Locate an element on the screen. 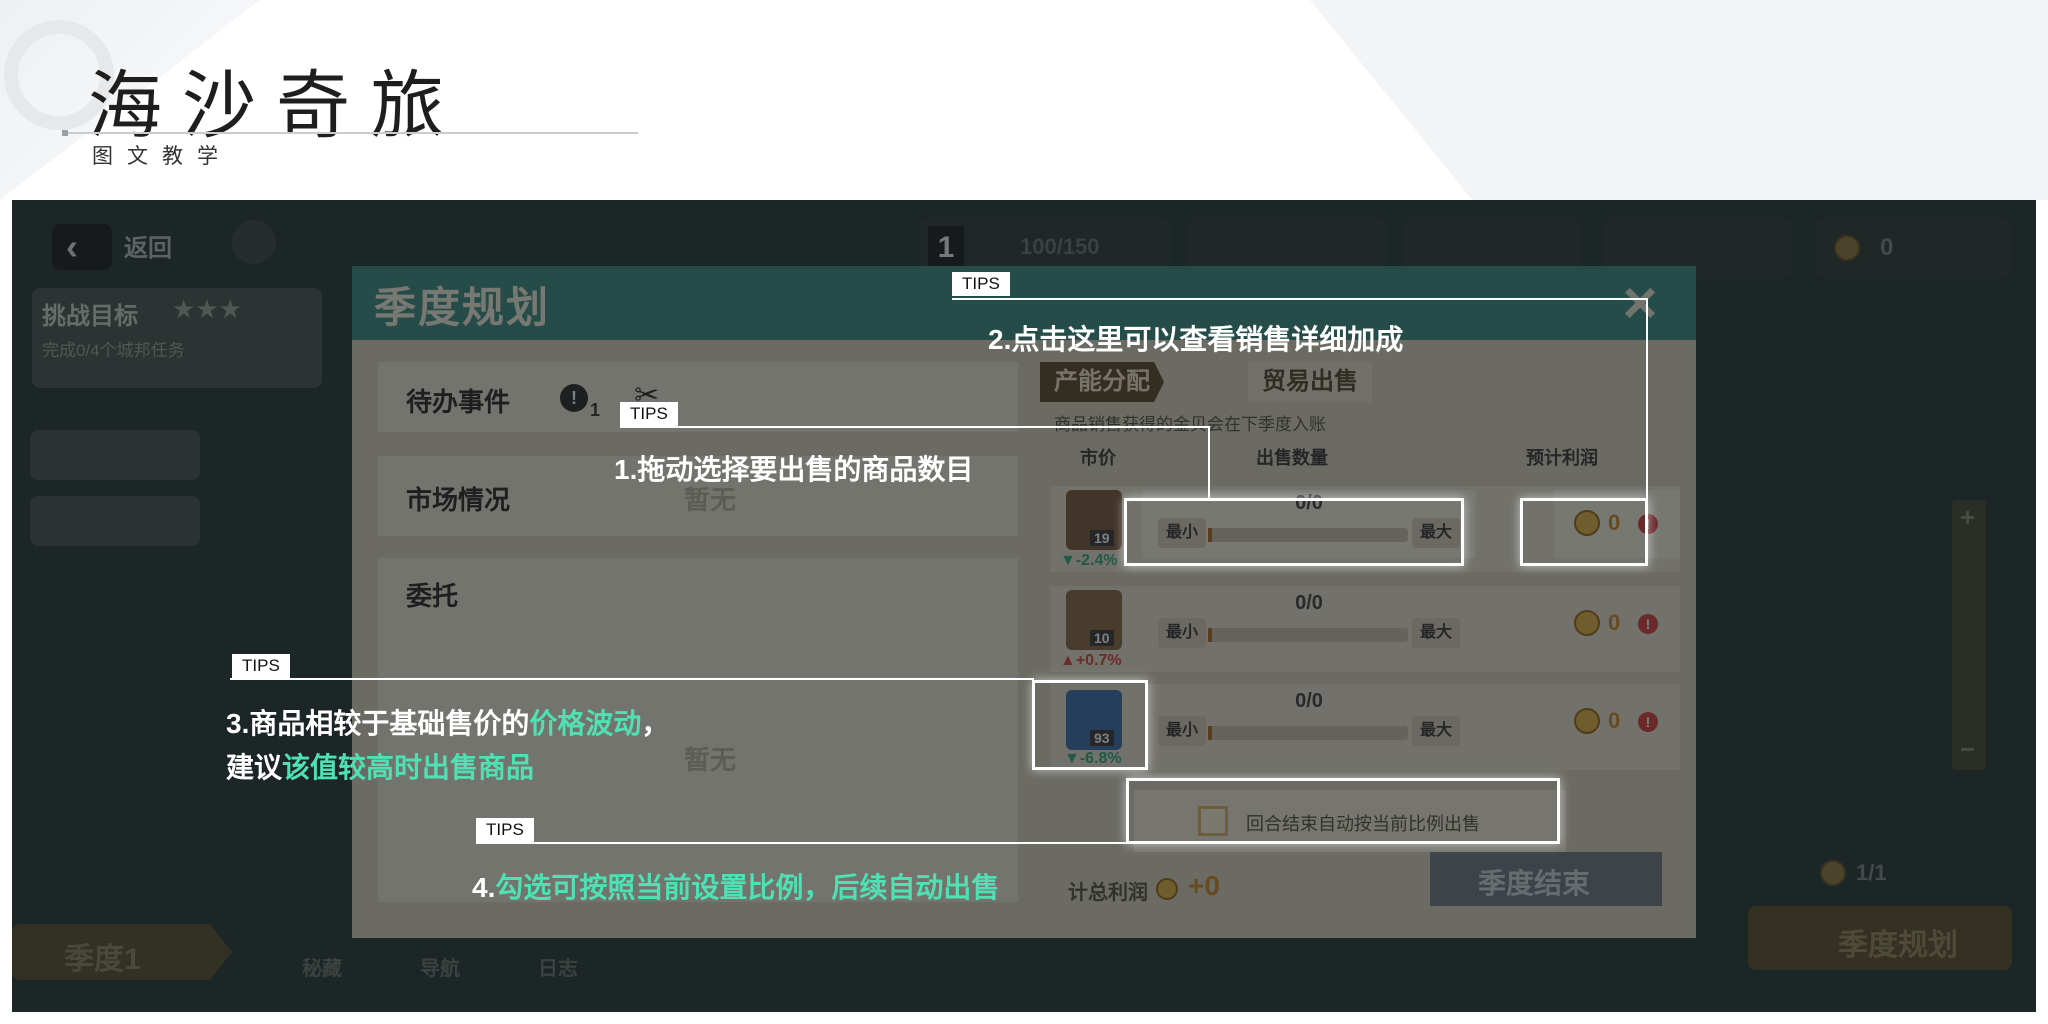  chevron-left-icon: ‹ is located at coordinates (72, 246).